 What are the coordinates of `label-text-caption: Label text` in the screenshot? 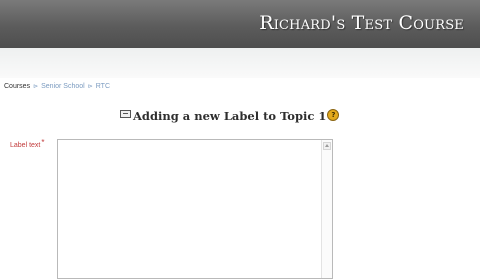 It's located at (25, 145).